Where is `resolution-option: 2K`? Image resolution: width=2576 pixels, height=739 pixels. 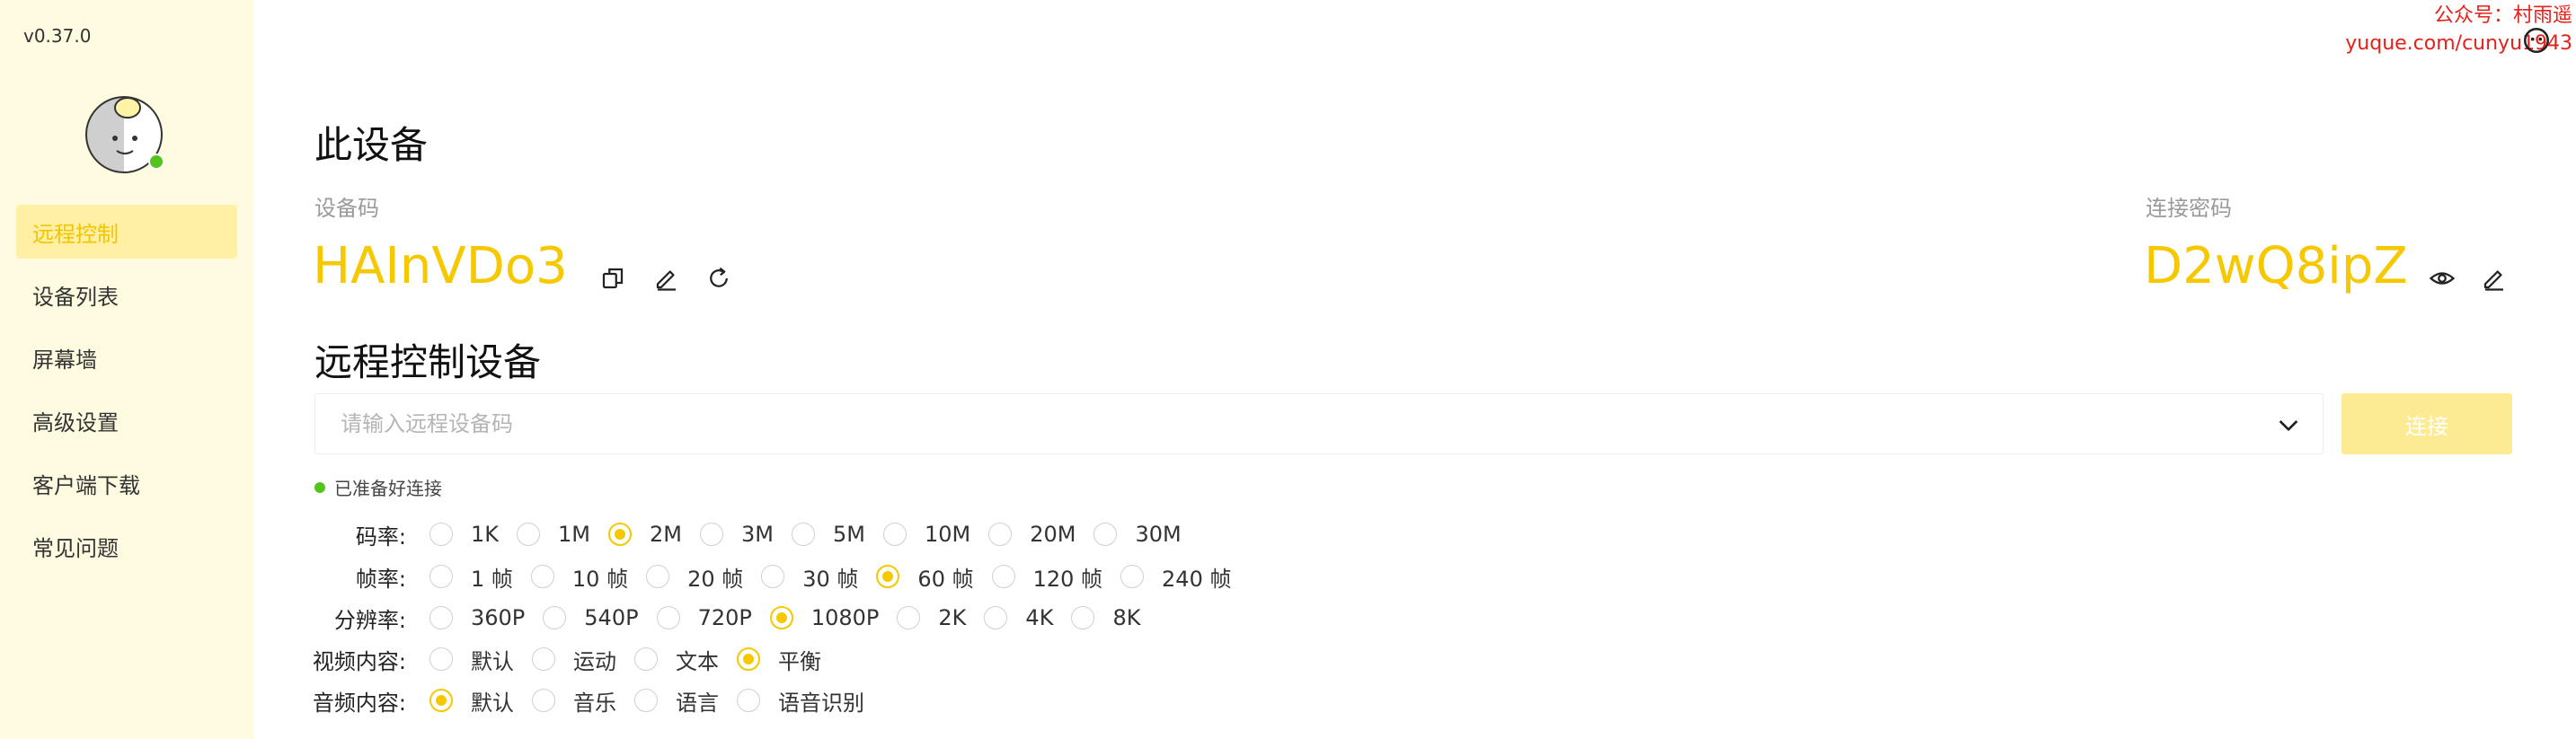 resolution-option: 2K is located at coordinates (931, 618).